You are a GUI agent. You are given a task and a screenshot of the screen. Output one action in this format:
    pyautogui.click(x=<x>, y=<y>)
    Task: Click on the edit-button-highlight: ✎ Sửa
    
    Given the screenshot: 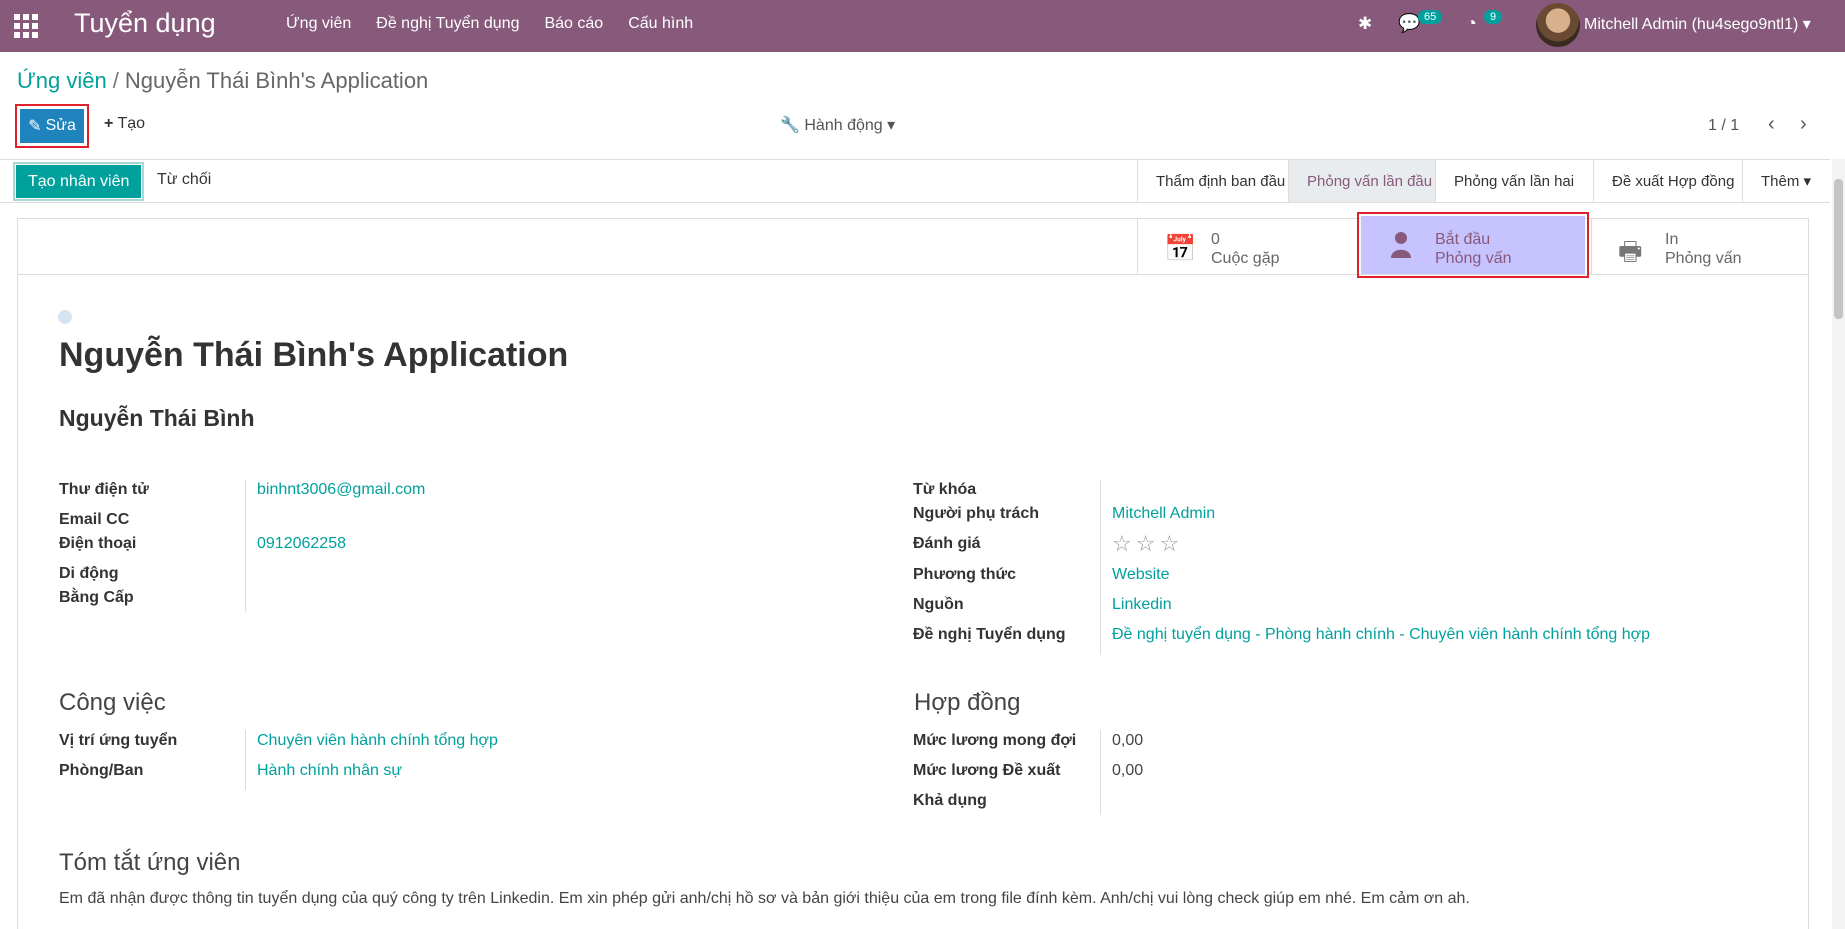 What is the action you would take?
    pyautogui.click(x=52, y=126)
    